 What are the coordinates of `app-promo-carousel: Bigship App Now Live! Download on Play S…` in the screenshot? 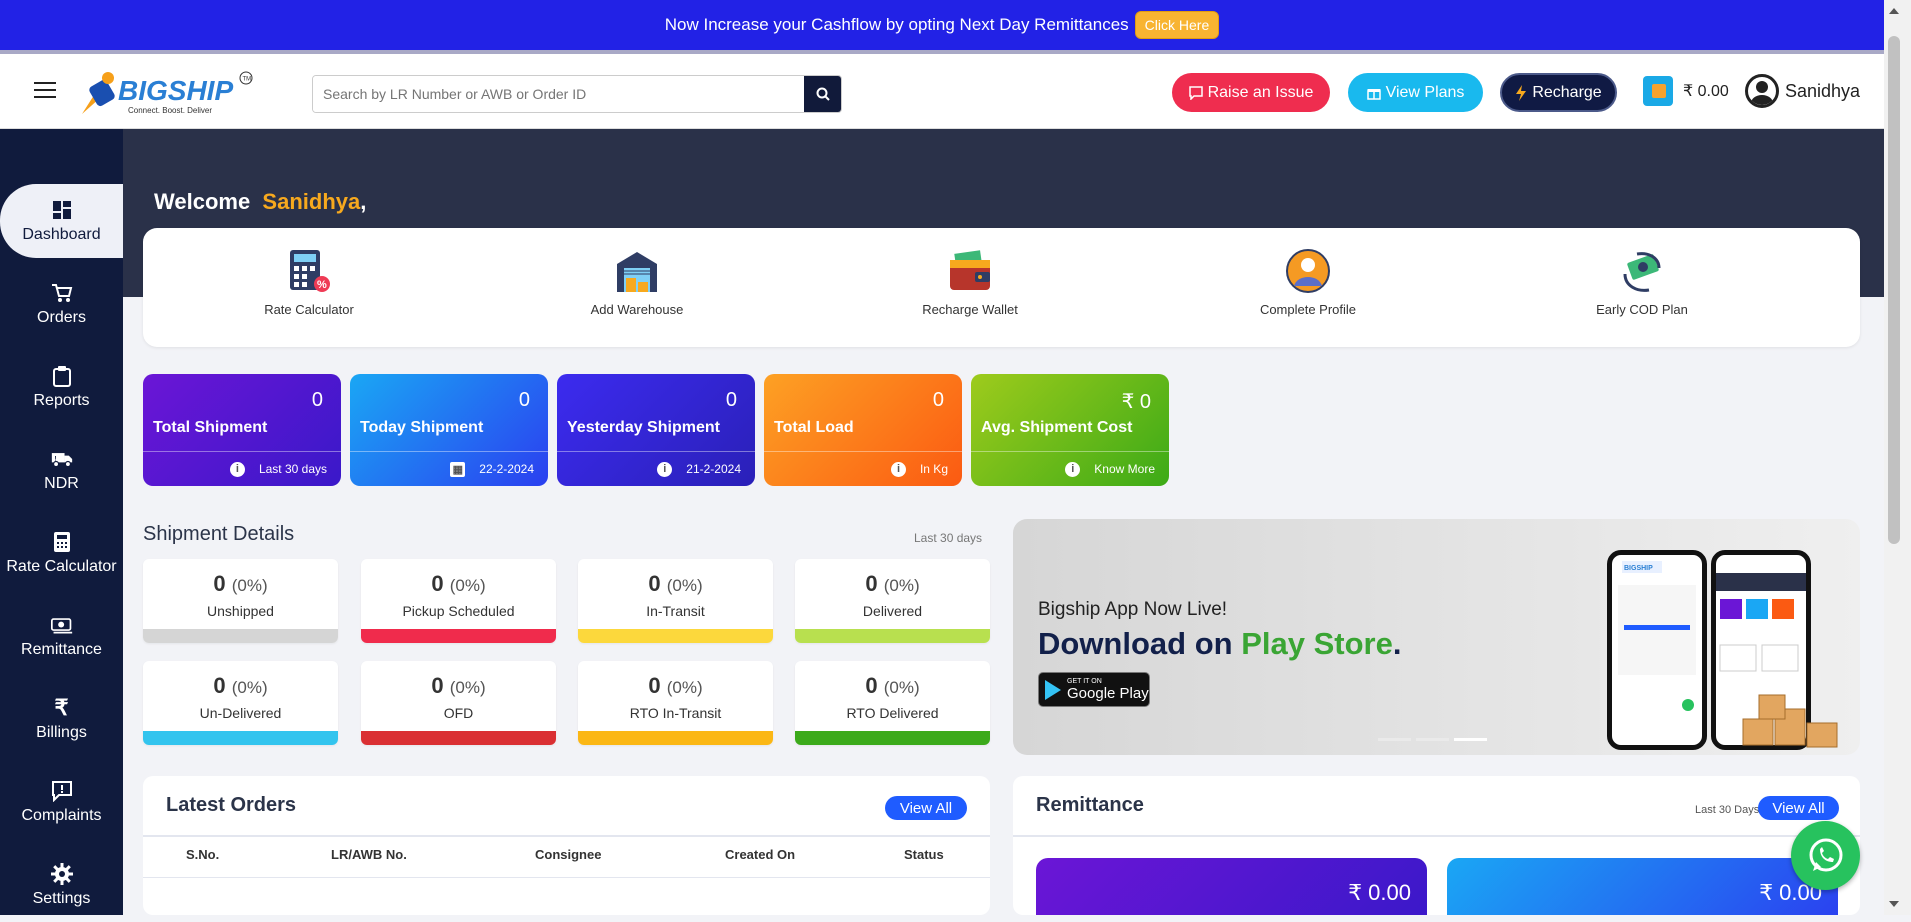 It's located at (1436, 637).